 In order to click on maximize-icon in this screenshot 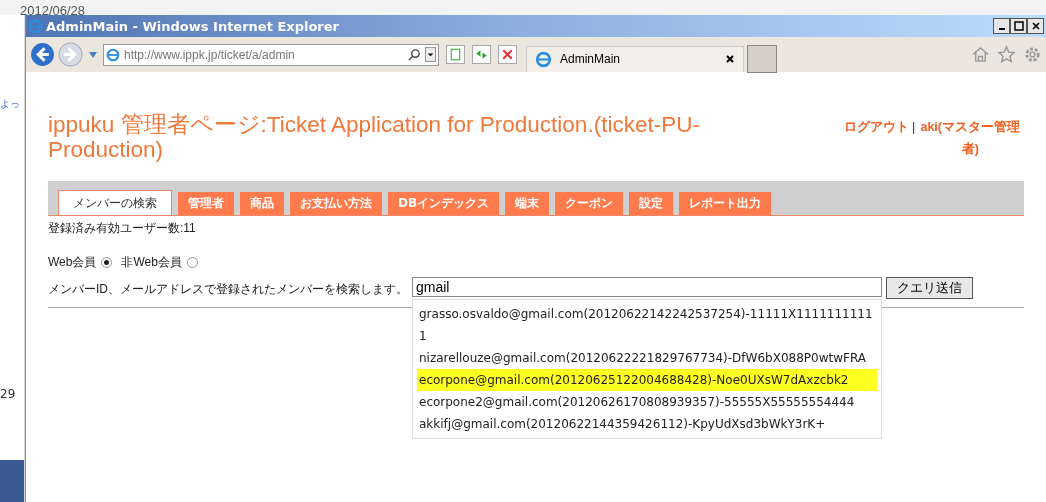, I will do `click(1018, 26)`.